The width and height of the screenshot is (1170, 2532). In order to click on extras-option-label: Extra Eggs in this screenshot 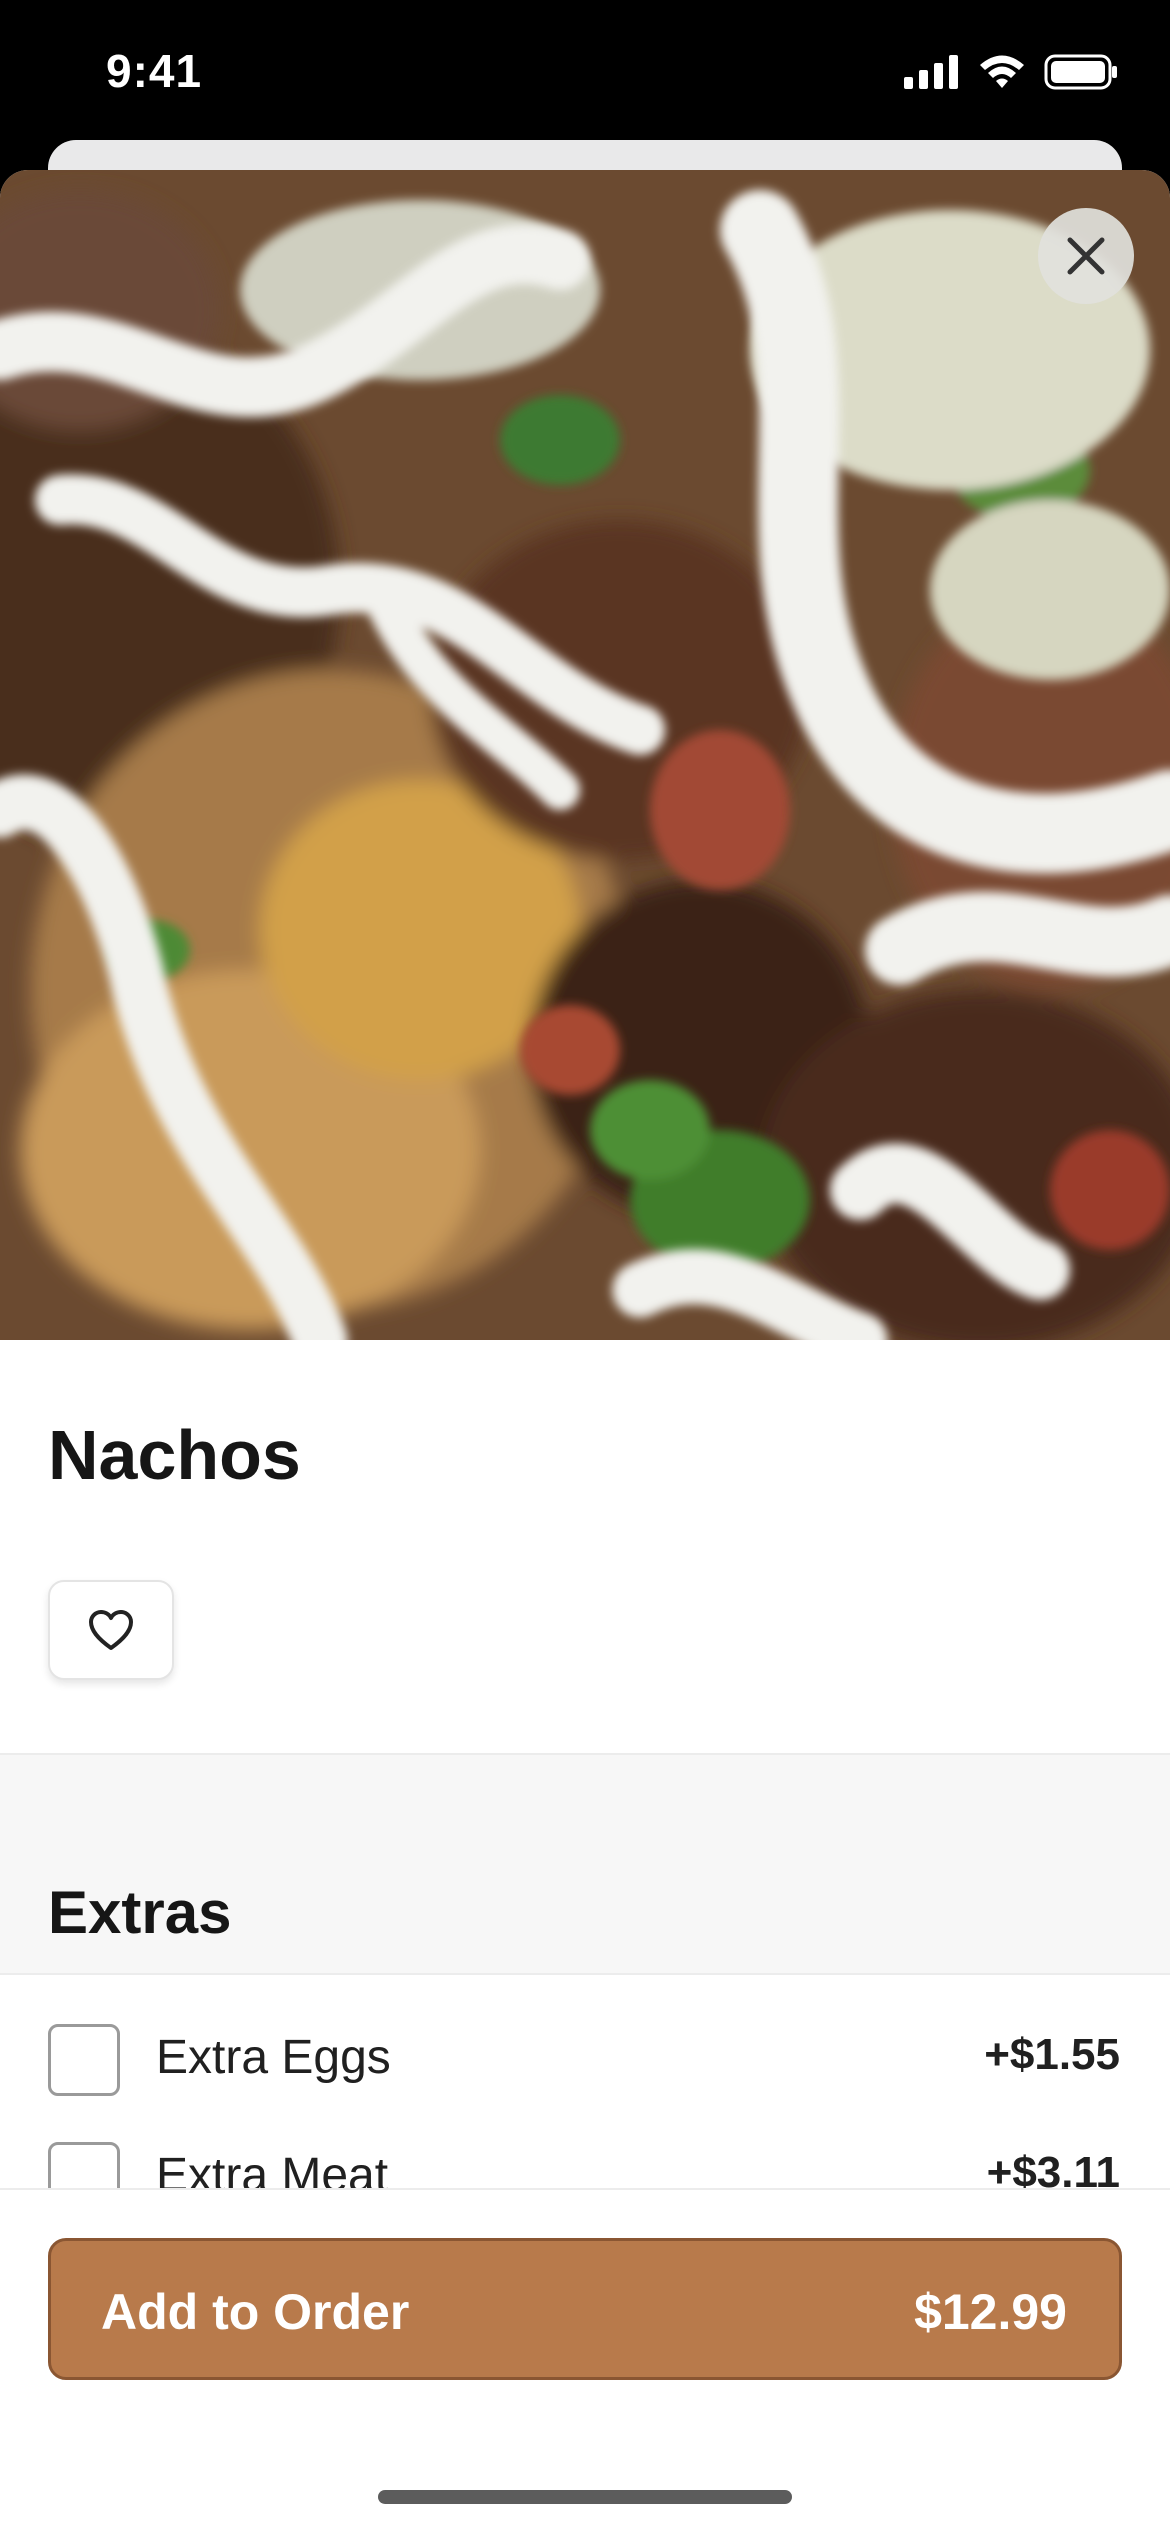, I will do `click(273, 2057)`.